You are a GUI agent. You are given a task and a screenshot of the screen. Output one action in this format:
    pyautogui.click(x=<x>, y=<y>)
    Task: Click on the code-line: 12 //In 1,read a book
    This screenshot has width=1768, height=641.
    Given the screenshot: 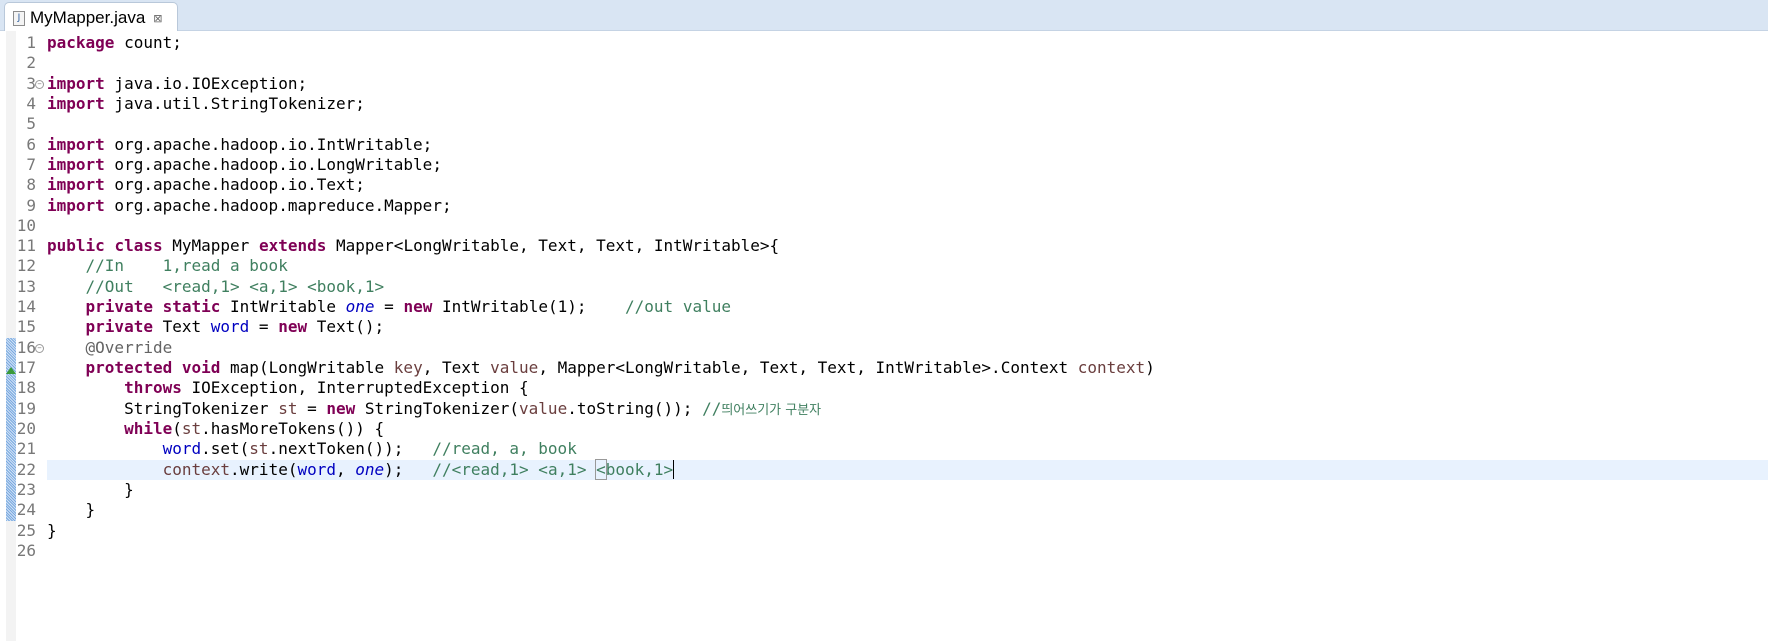 What is the action you would take?
    pyautogui.click(x=884, y=266)
    